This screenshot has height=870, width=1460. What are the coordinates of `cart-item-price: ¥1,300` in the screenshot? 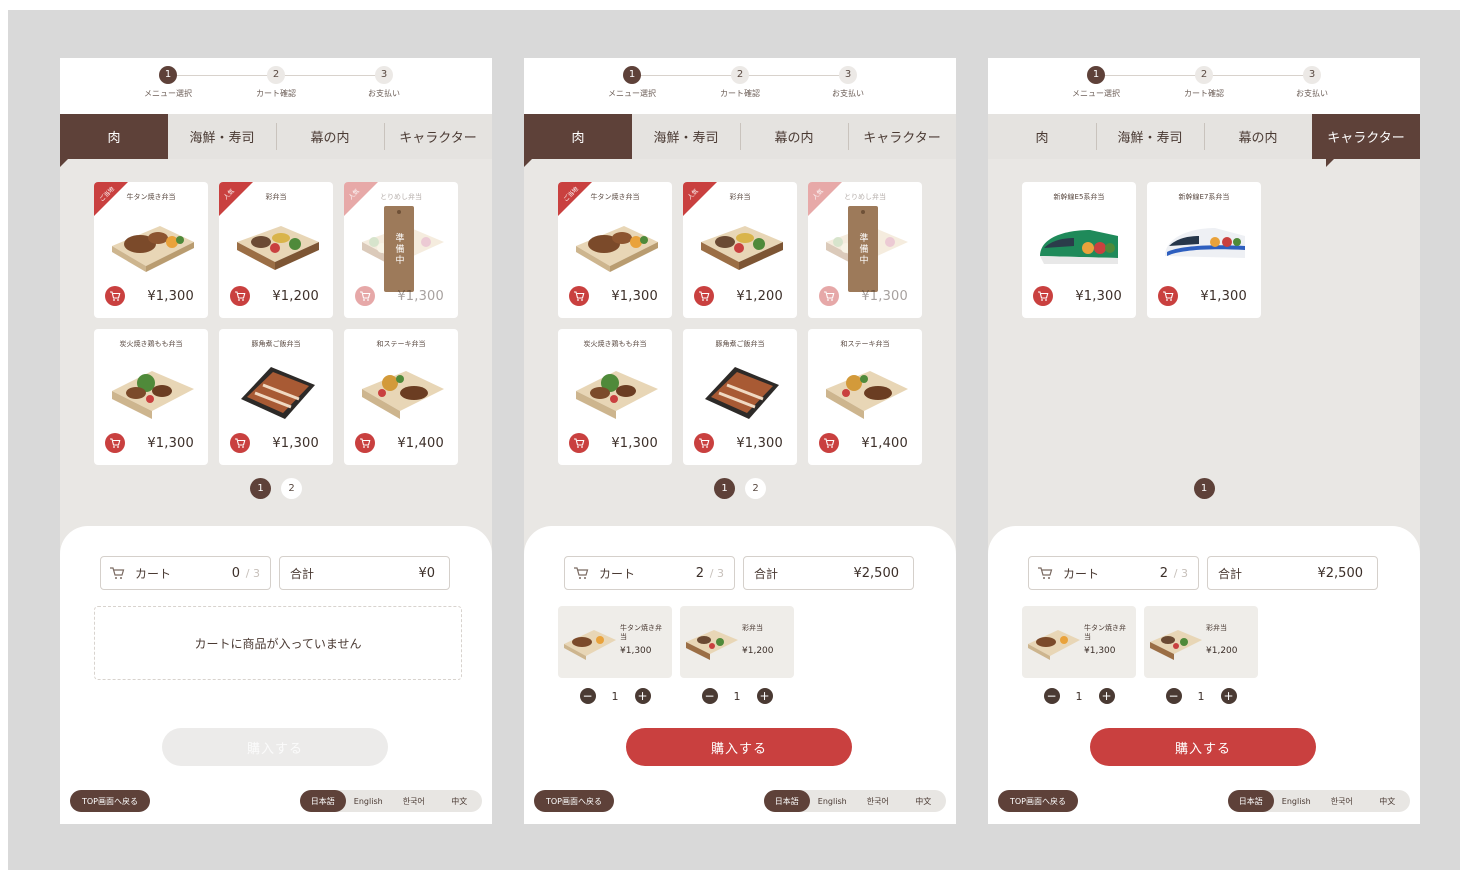 It's located at (1100, 651).